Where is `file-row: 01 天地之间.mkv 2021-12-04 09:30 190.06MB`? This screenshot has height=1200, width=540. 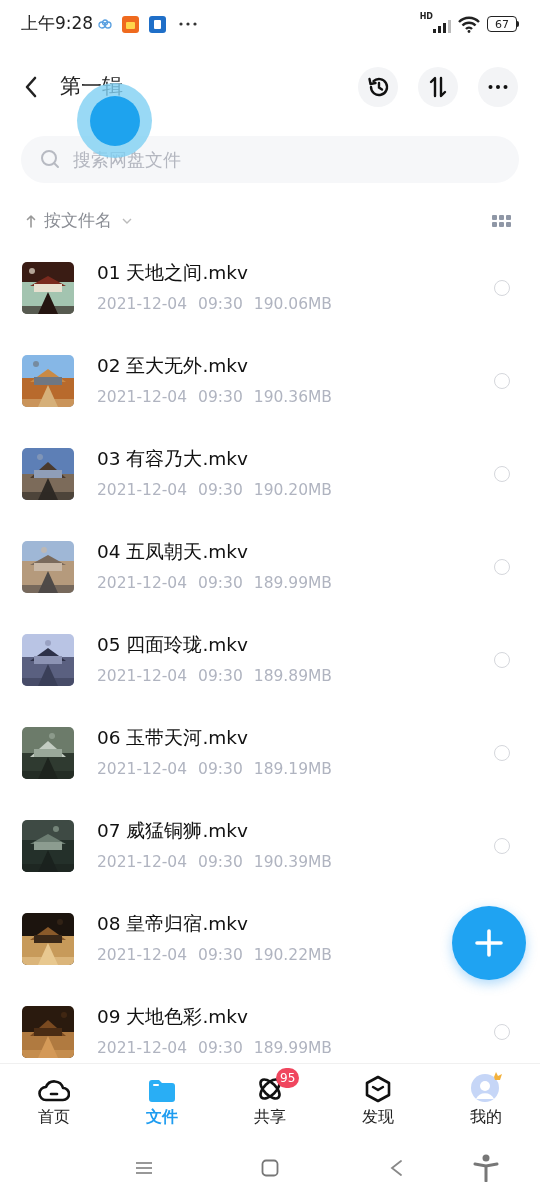
file-row: 01 天地之间.mkv 2021-12-04 09:30 190.06MB is located at coordinates (270, 287).